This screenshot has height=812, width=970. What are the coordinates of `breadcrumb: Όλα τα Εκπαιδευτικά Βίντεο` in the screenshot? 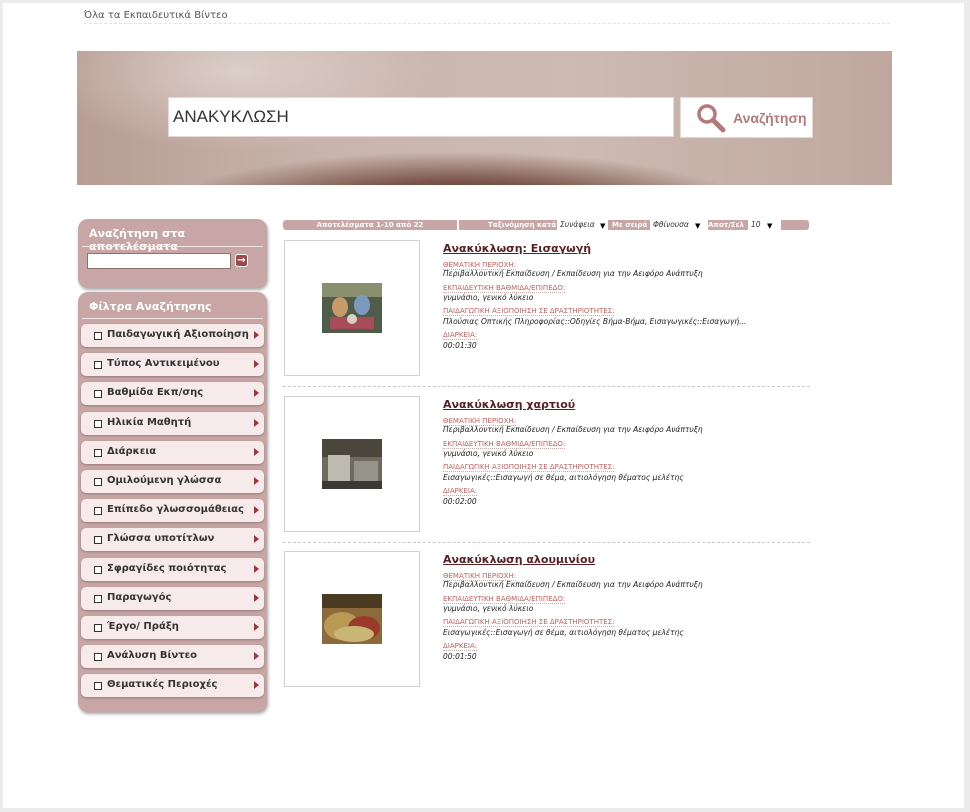 It's located at (156, 15).